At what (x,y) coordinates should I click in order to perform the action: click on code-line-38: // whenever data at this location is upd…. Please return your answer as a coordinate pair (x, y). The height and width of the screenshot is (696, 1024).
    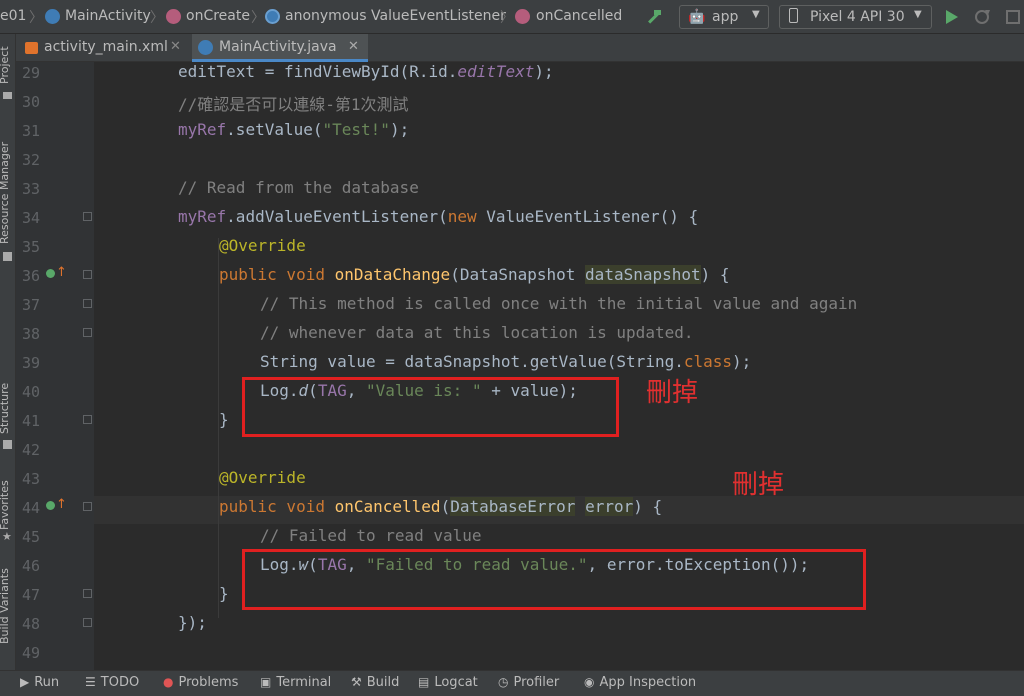
    Looking at the image, I should click on (477, 332).